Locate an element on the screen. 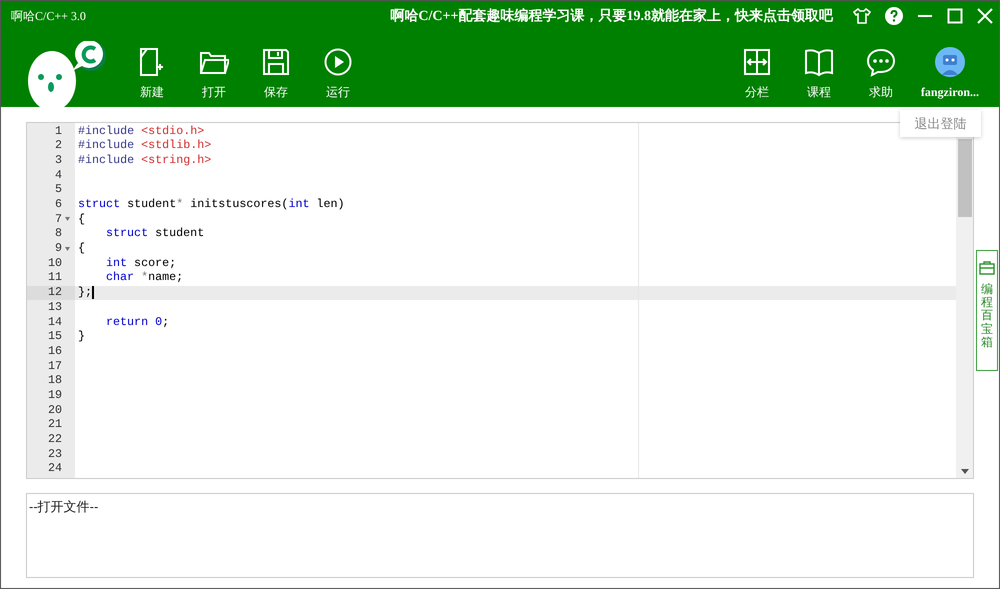 This screenshot has width=1000, height=589. code-line: struct student is located at coordinates (155, 233).